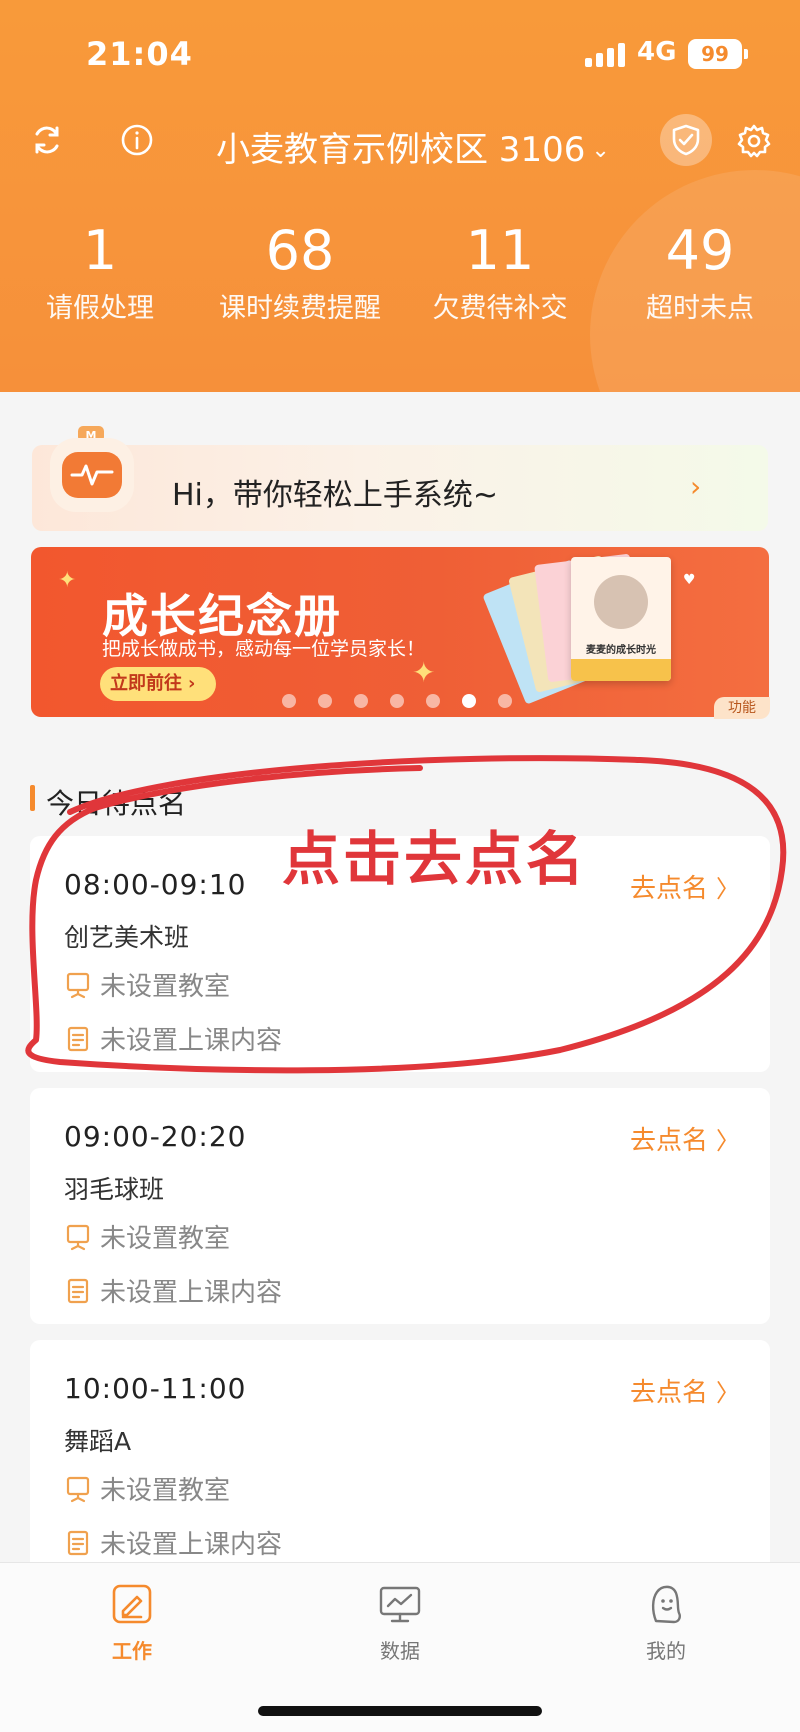 The image size is (800, 1732). I want to click on tab-data: 数据, so click(400, 1622).